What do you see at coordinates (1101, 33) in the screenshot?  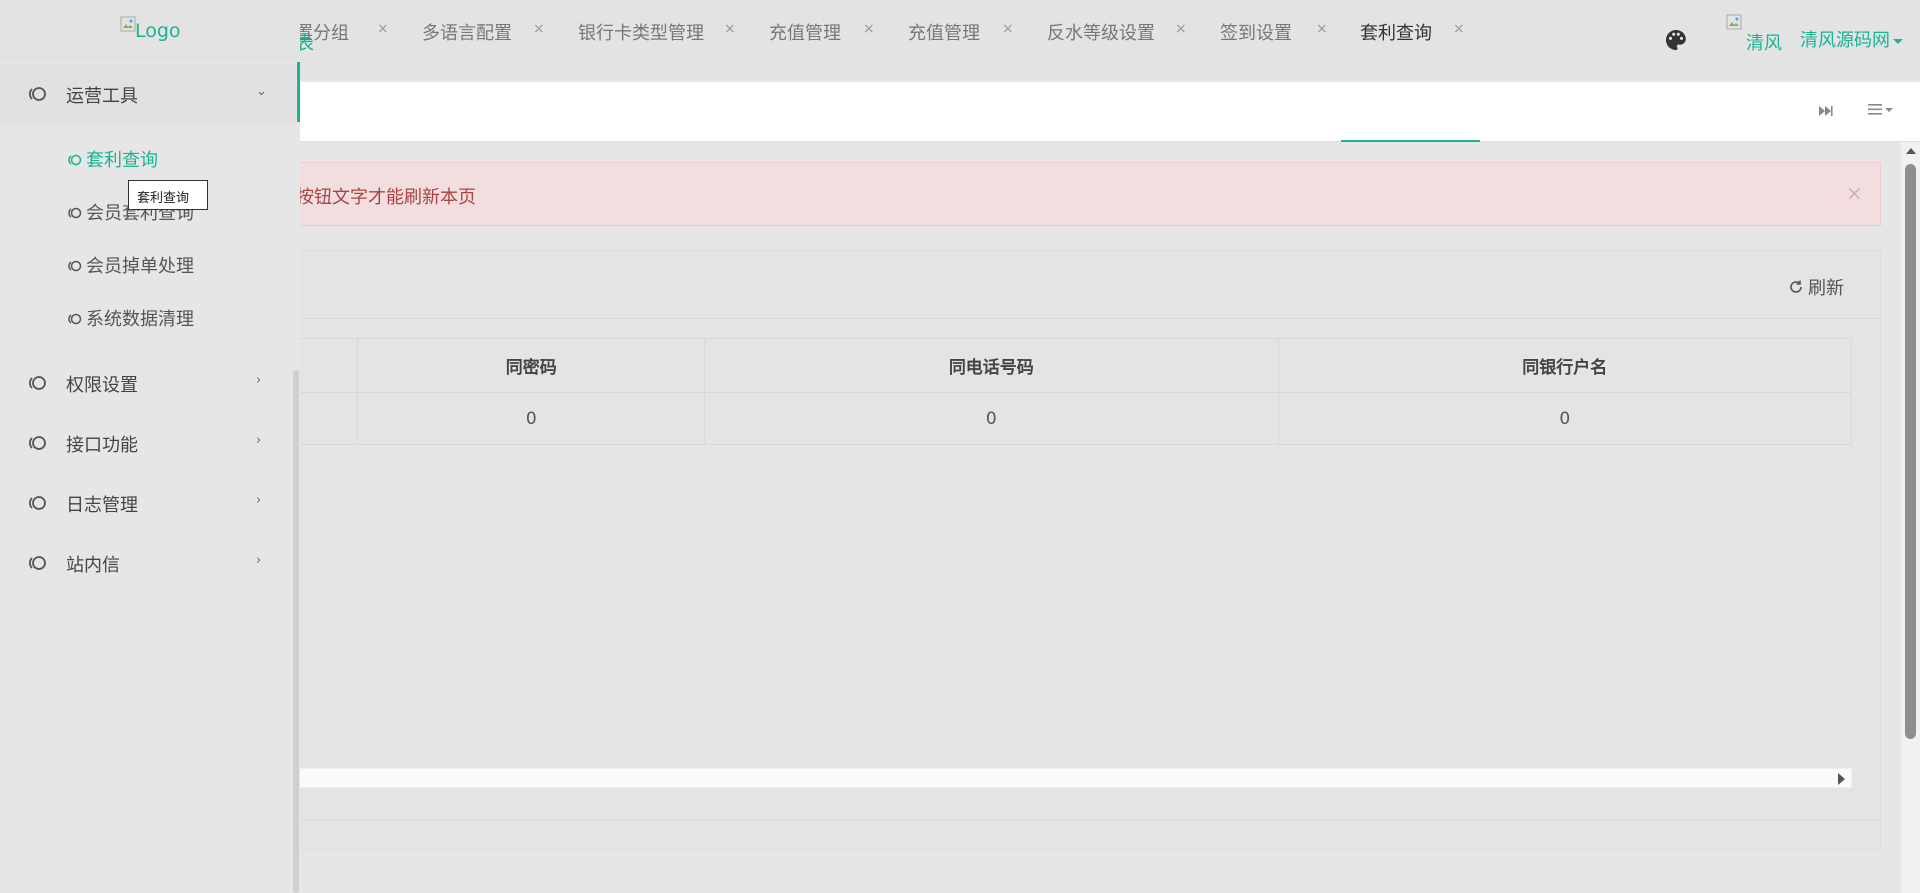 I see `tab-label: 反水等级设置` at bounding box center [1101, 33].